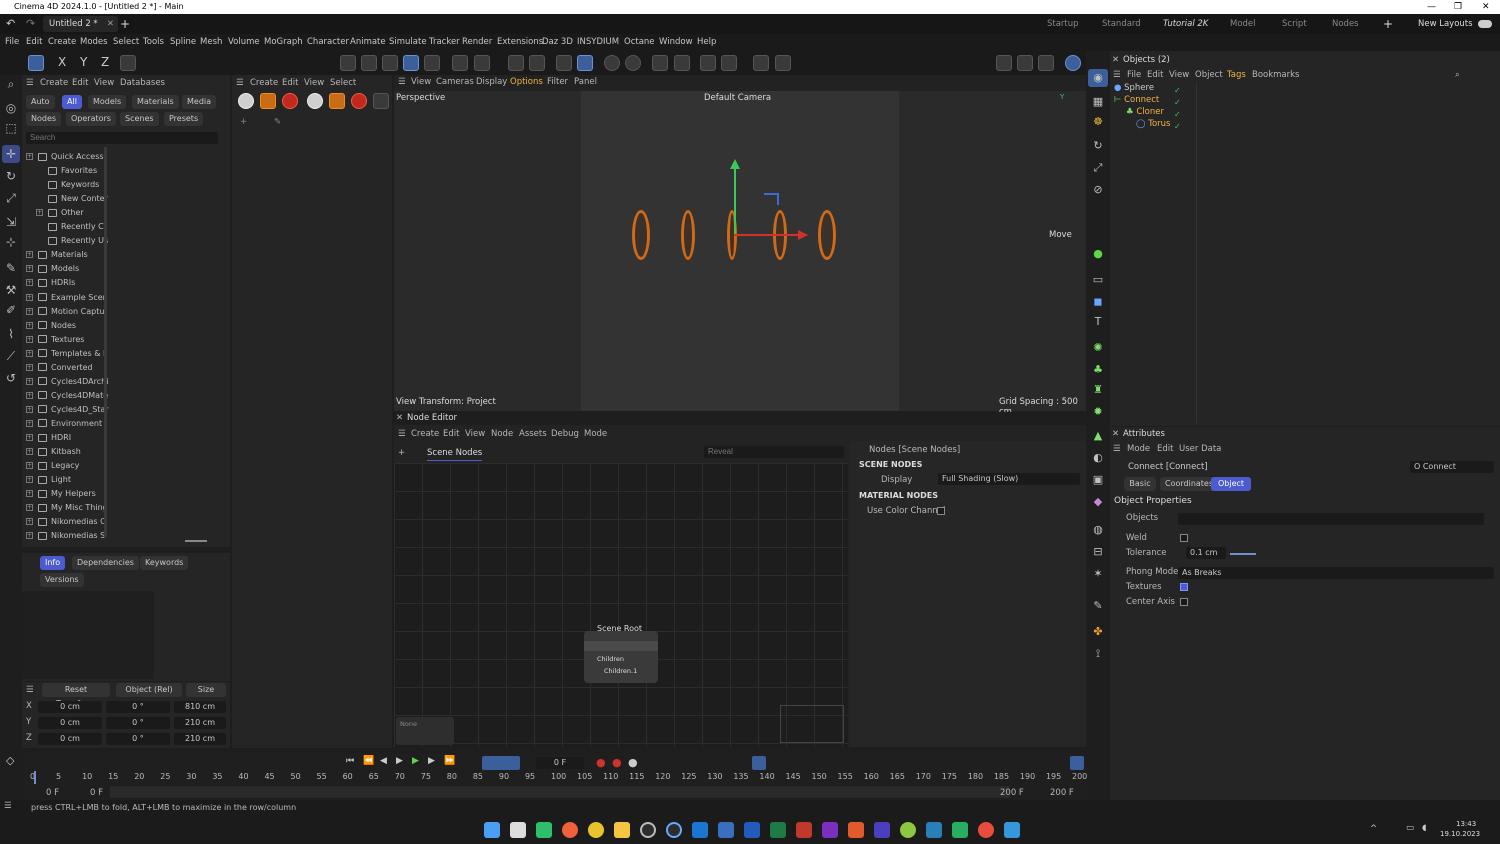  Describe the element at coordinates (1165, 449) in the screenshot. I see `am-menu-edit: Edit` at that location.